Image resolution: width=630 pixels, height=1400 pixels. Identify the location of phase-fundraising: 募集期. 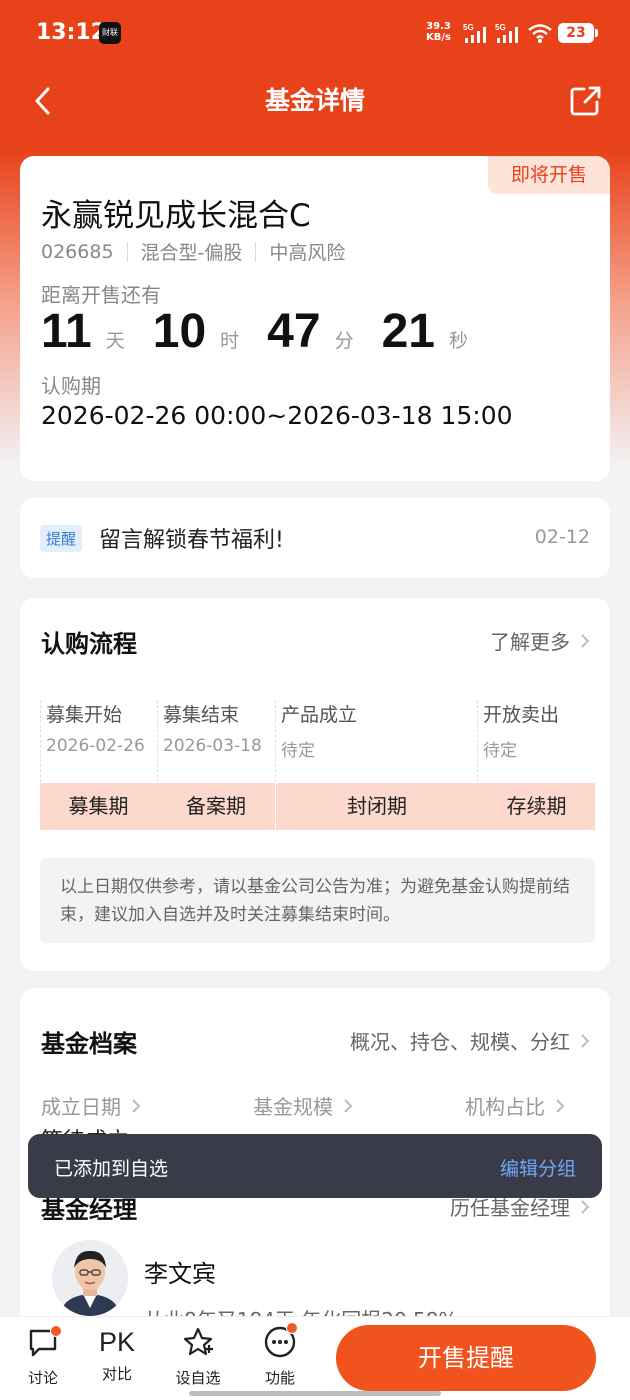
(98, 806).